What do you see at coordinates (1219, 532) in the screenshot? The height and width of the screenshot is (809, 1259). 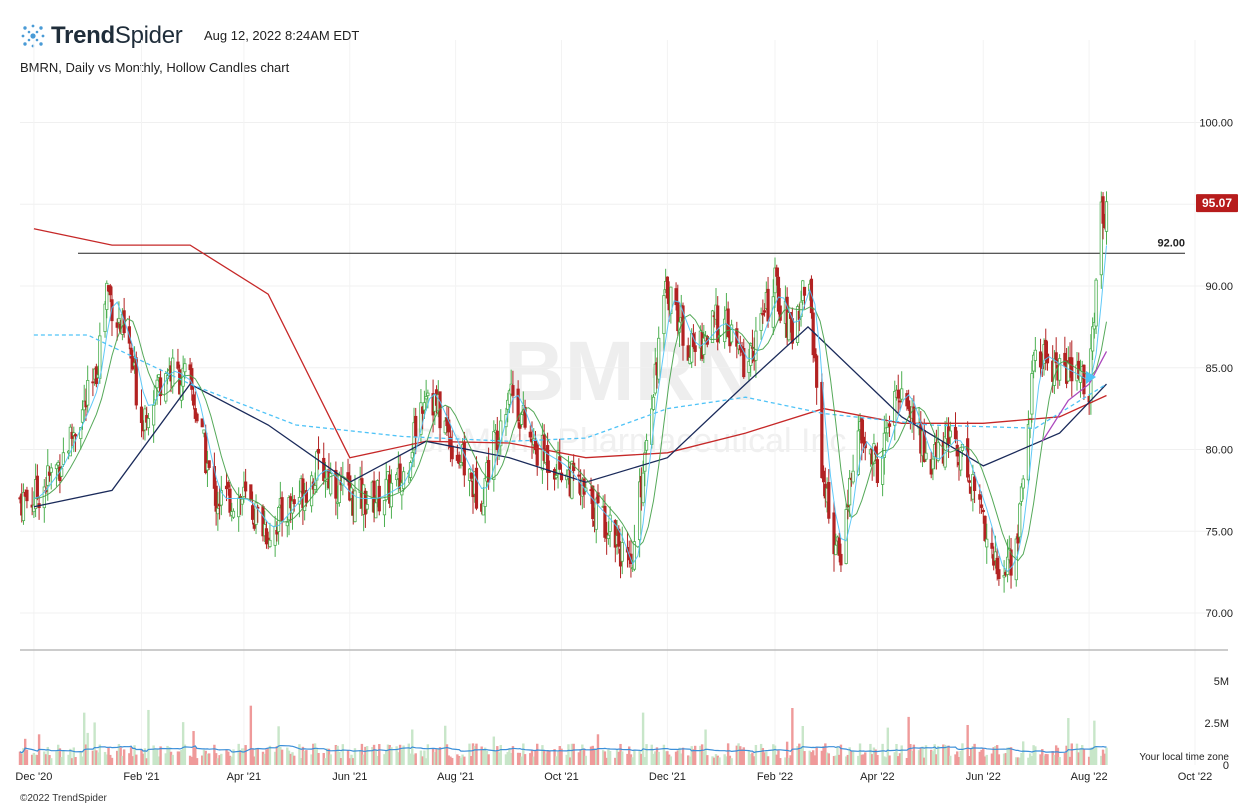 I see `price-tick: 75.00` at bounding box center [1219, 532].